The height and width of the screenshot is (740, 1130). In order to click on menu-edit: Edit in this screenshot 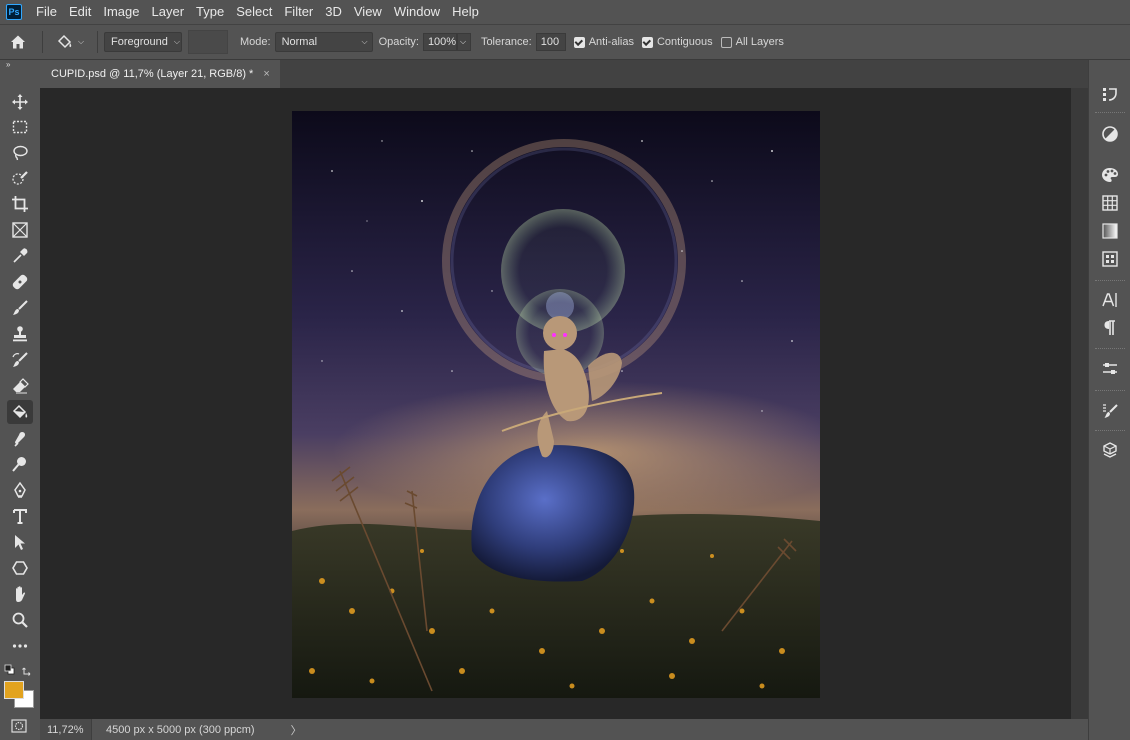, I will do `click(80, 12)`.